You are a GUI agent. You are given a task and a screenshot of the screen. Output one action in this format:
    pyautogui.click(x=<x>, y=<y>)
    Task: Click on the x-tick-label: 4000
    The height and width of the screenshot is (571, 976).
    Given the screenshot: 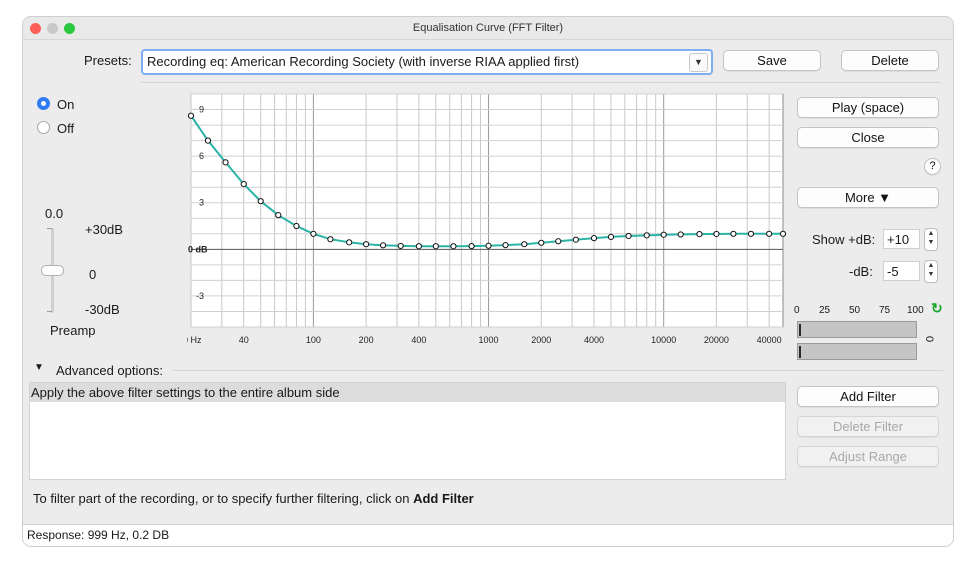 What is the action you would take?
    pyautogui.click(x=594, y=340)
    